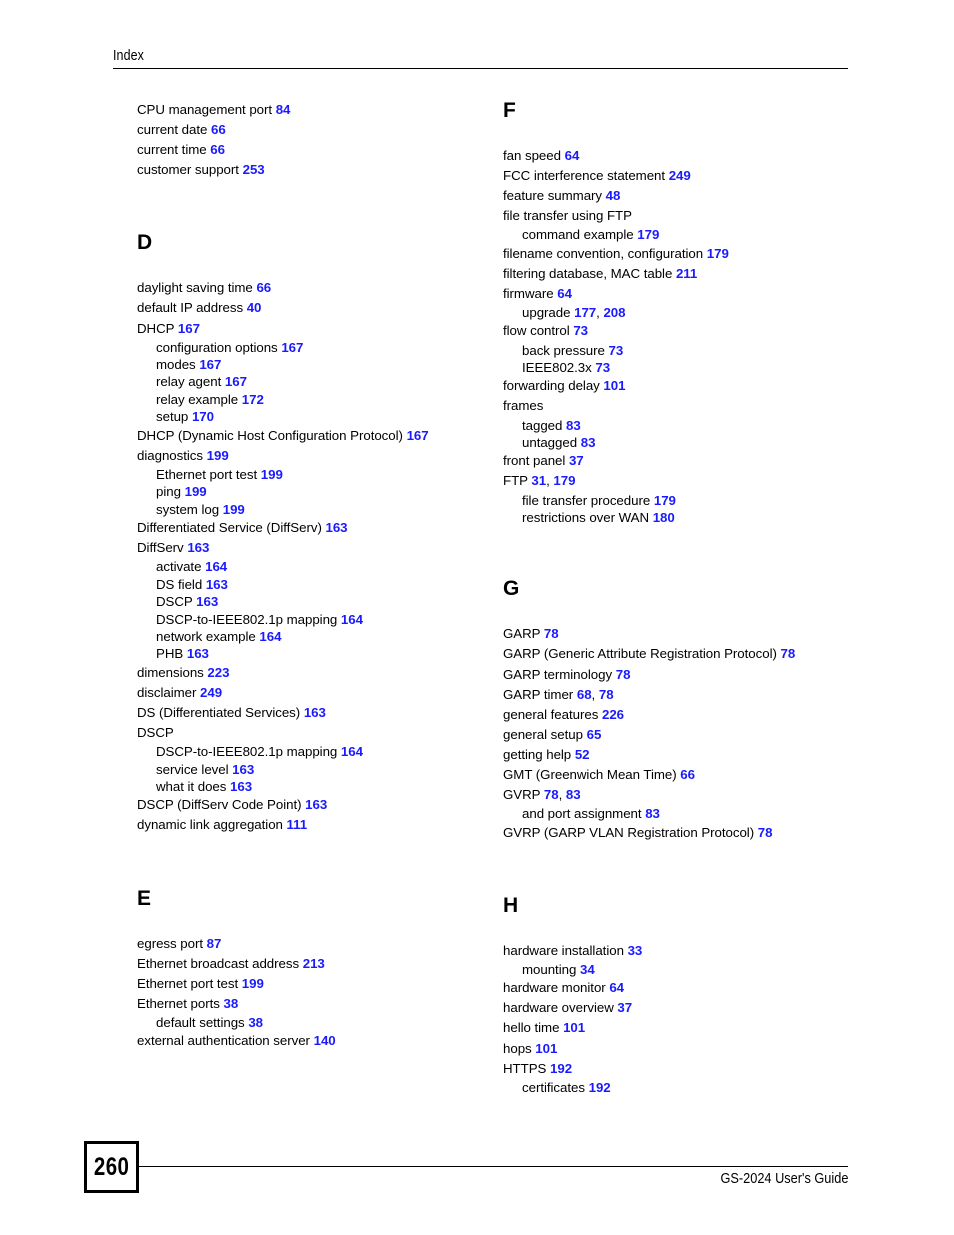  What do you see at coordinates (317, 491) in the screenshot?
I see `index-subentry: ping 199` at bounding box center [317, 491].